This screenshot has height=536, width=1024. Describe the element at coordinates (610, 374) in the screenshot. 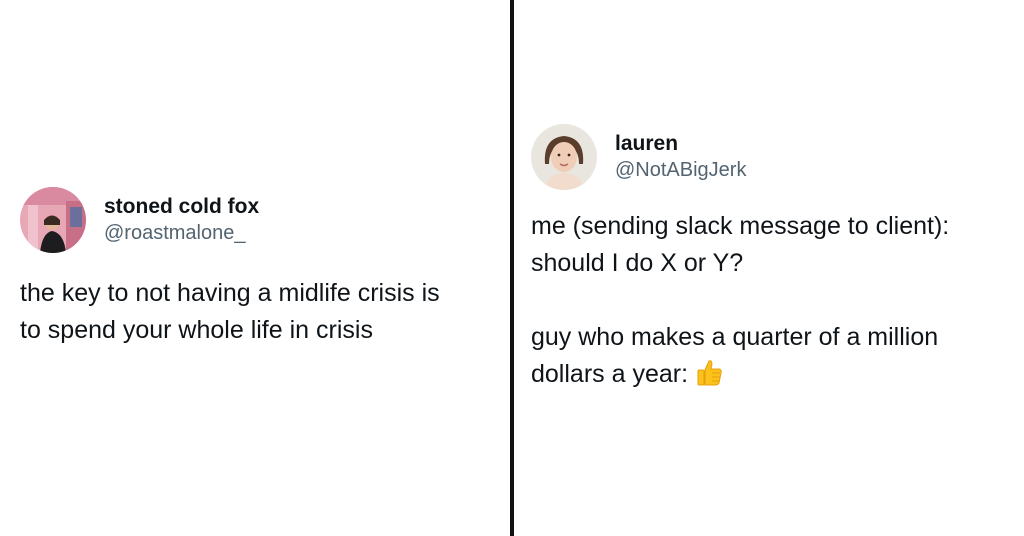

I see `tweet-line: dollars a year:` at that location.